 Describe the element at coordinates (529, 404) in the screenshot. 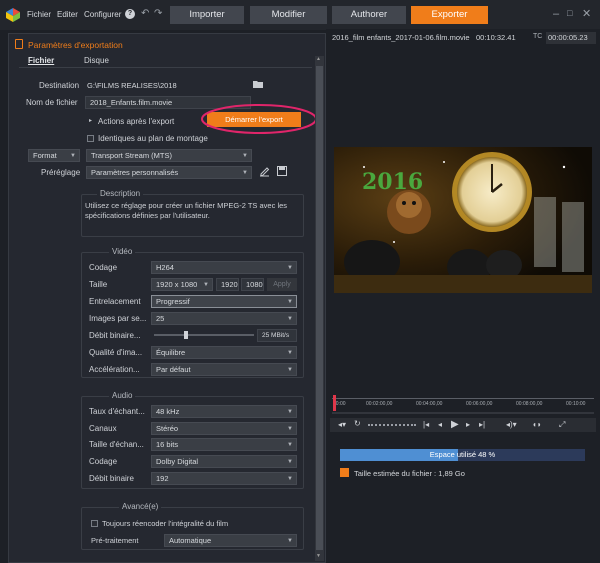

I see `timeline-tick: 00:08:00,00` at that location.